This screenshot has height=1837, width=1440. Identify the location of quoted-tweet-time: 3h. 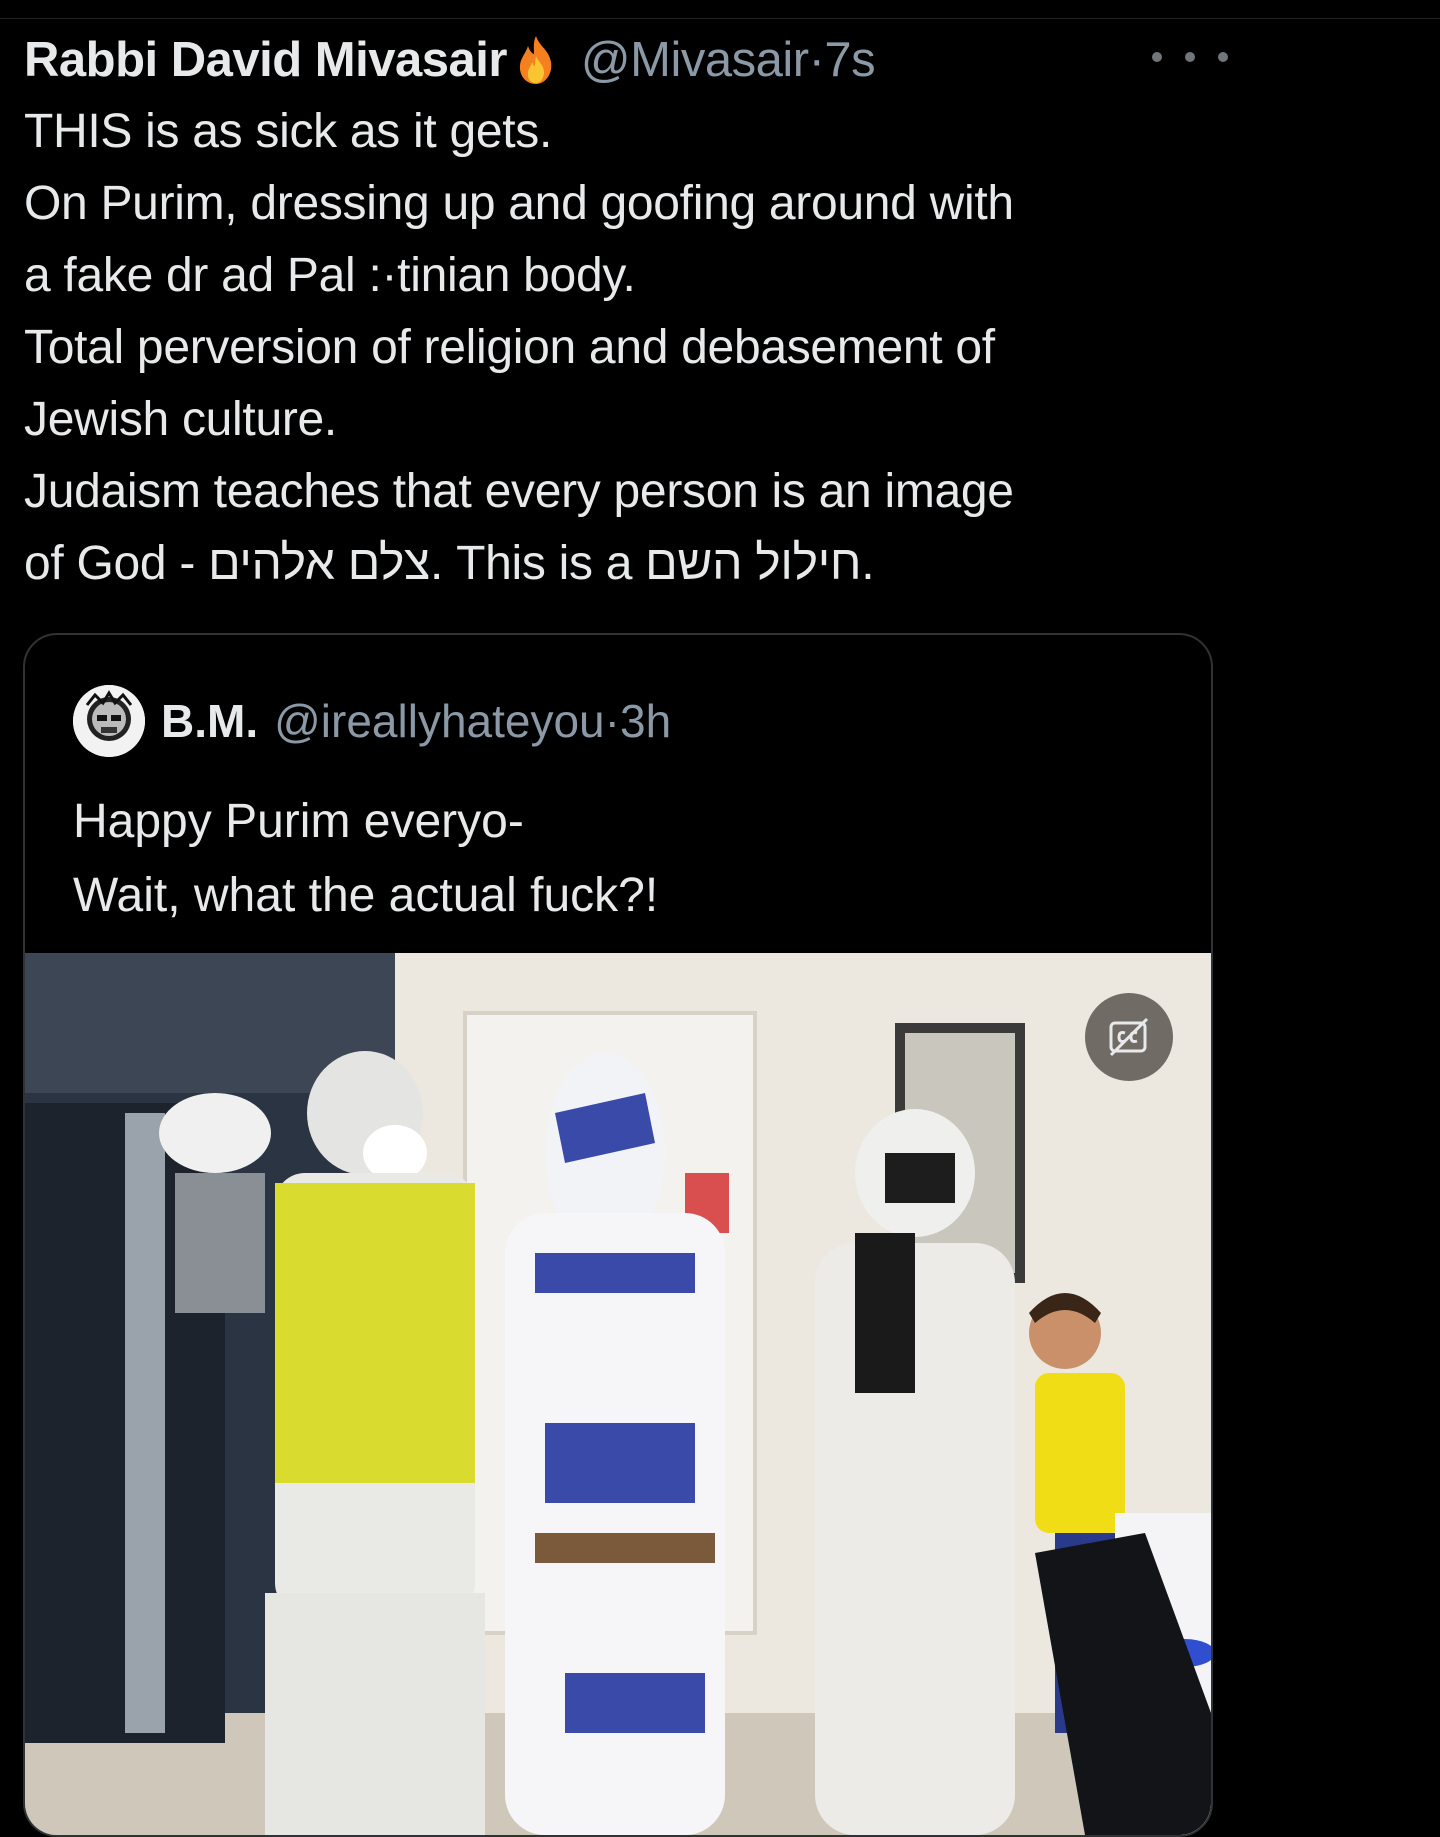
(645, 721).